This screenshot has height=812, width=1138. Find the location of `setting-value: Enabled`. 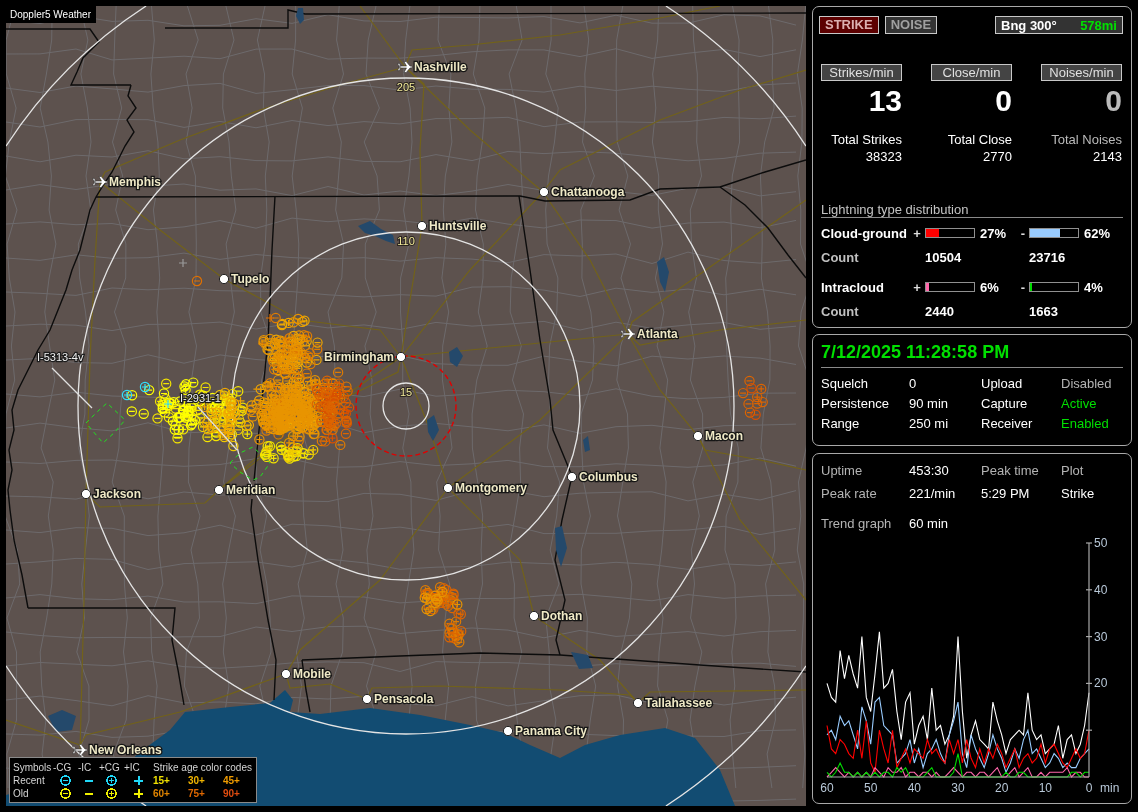

setting-value: Enabled is located at coordinates (1085, 423).